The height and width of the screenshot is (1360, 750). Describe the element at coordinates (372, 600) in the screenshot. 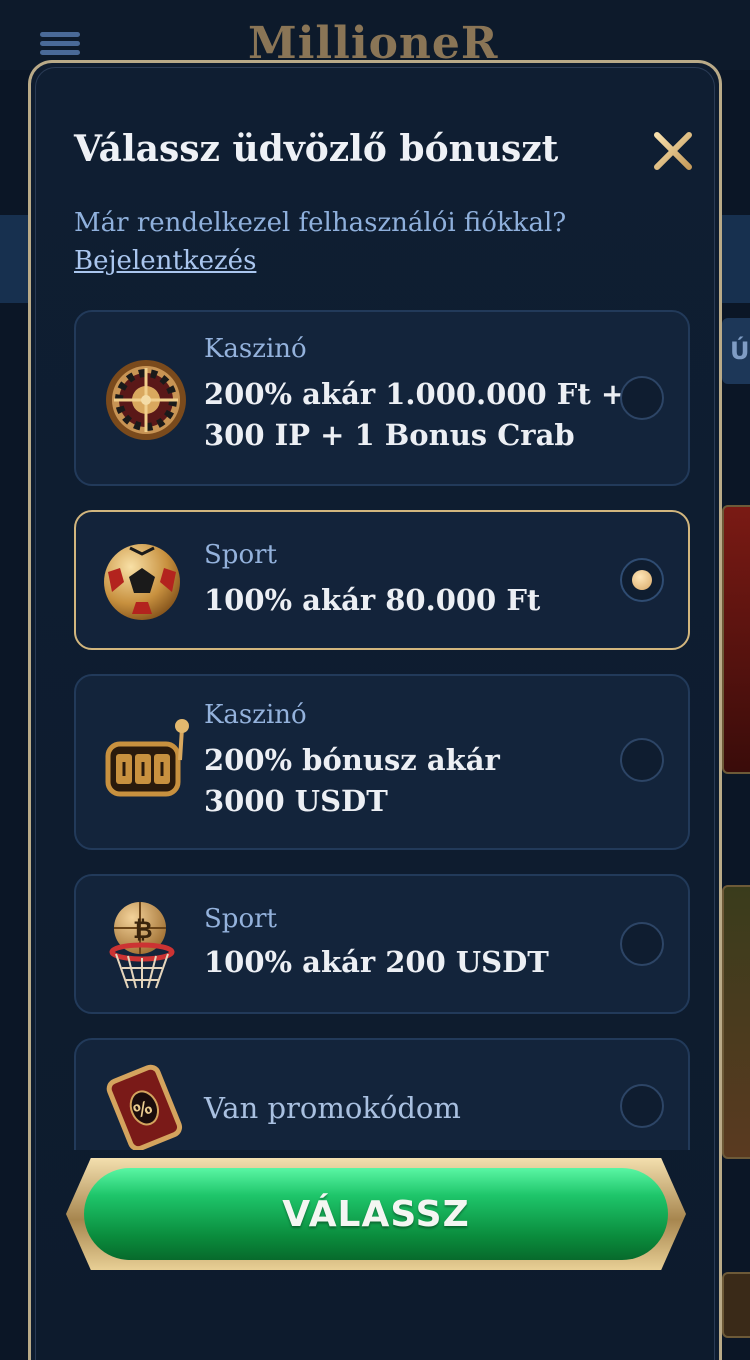

I see `option-description-line1: 100% akár 80.000 Ft` at that location.